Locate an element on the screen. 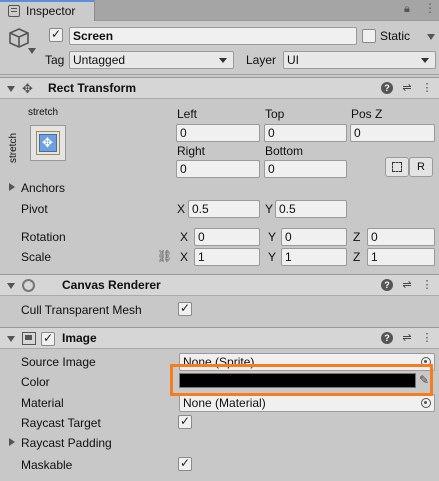  inspector-icon is located at coordinates (14, 11).